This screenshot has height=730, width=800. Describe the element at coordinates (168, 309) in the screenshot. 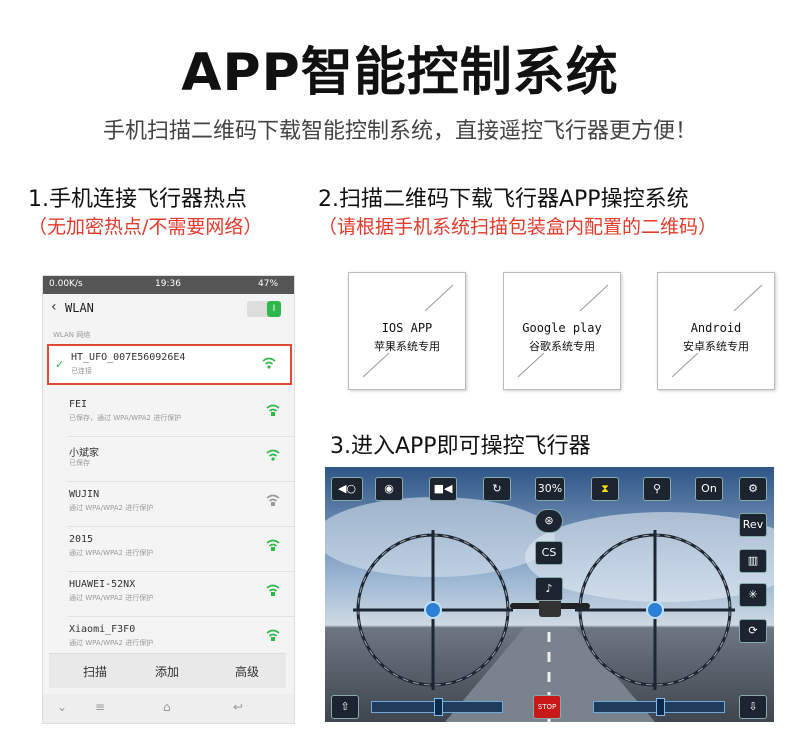

I see `wlan-header: ‹ WLAN I` at that location.